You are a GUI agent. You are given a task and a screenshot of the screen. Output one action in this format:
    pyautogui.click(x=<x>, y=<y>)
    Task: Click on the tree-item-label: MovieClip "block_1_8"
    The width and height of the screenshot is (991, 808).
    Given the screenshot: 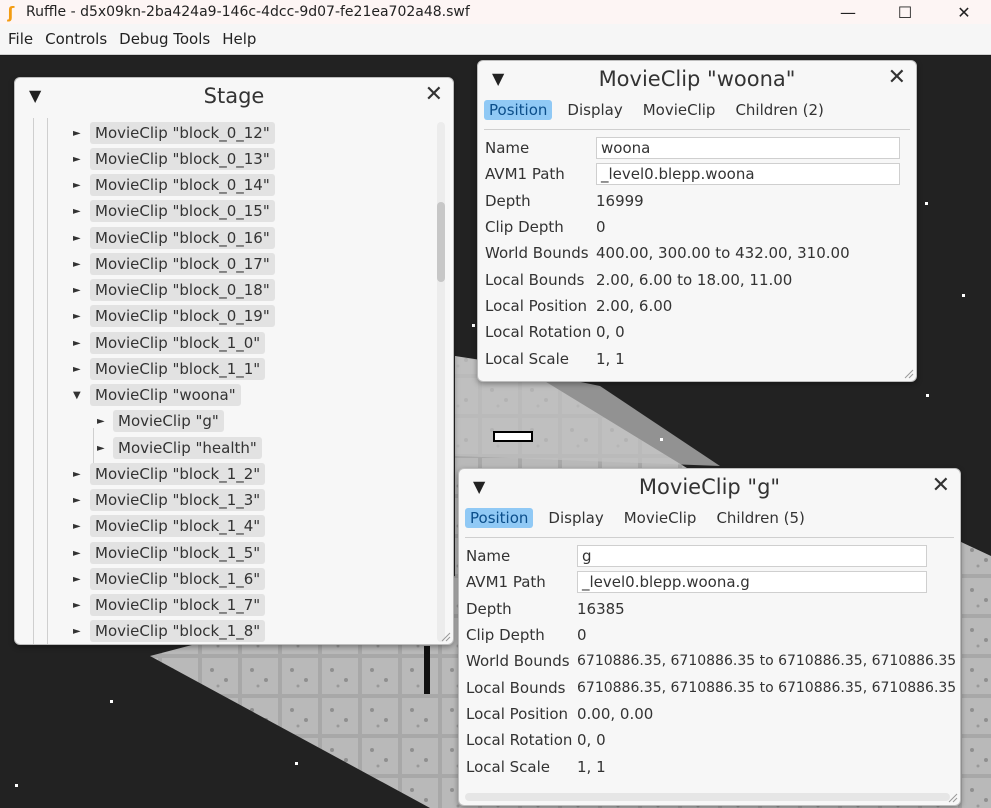 What is the action you would take?
    pyautogui.click(x=178, y=631)
    